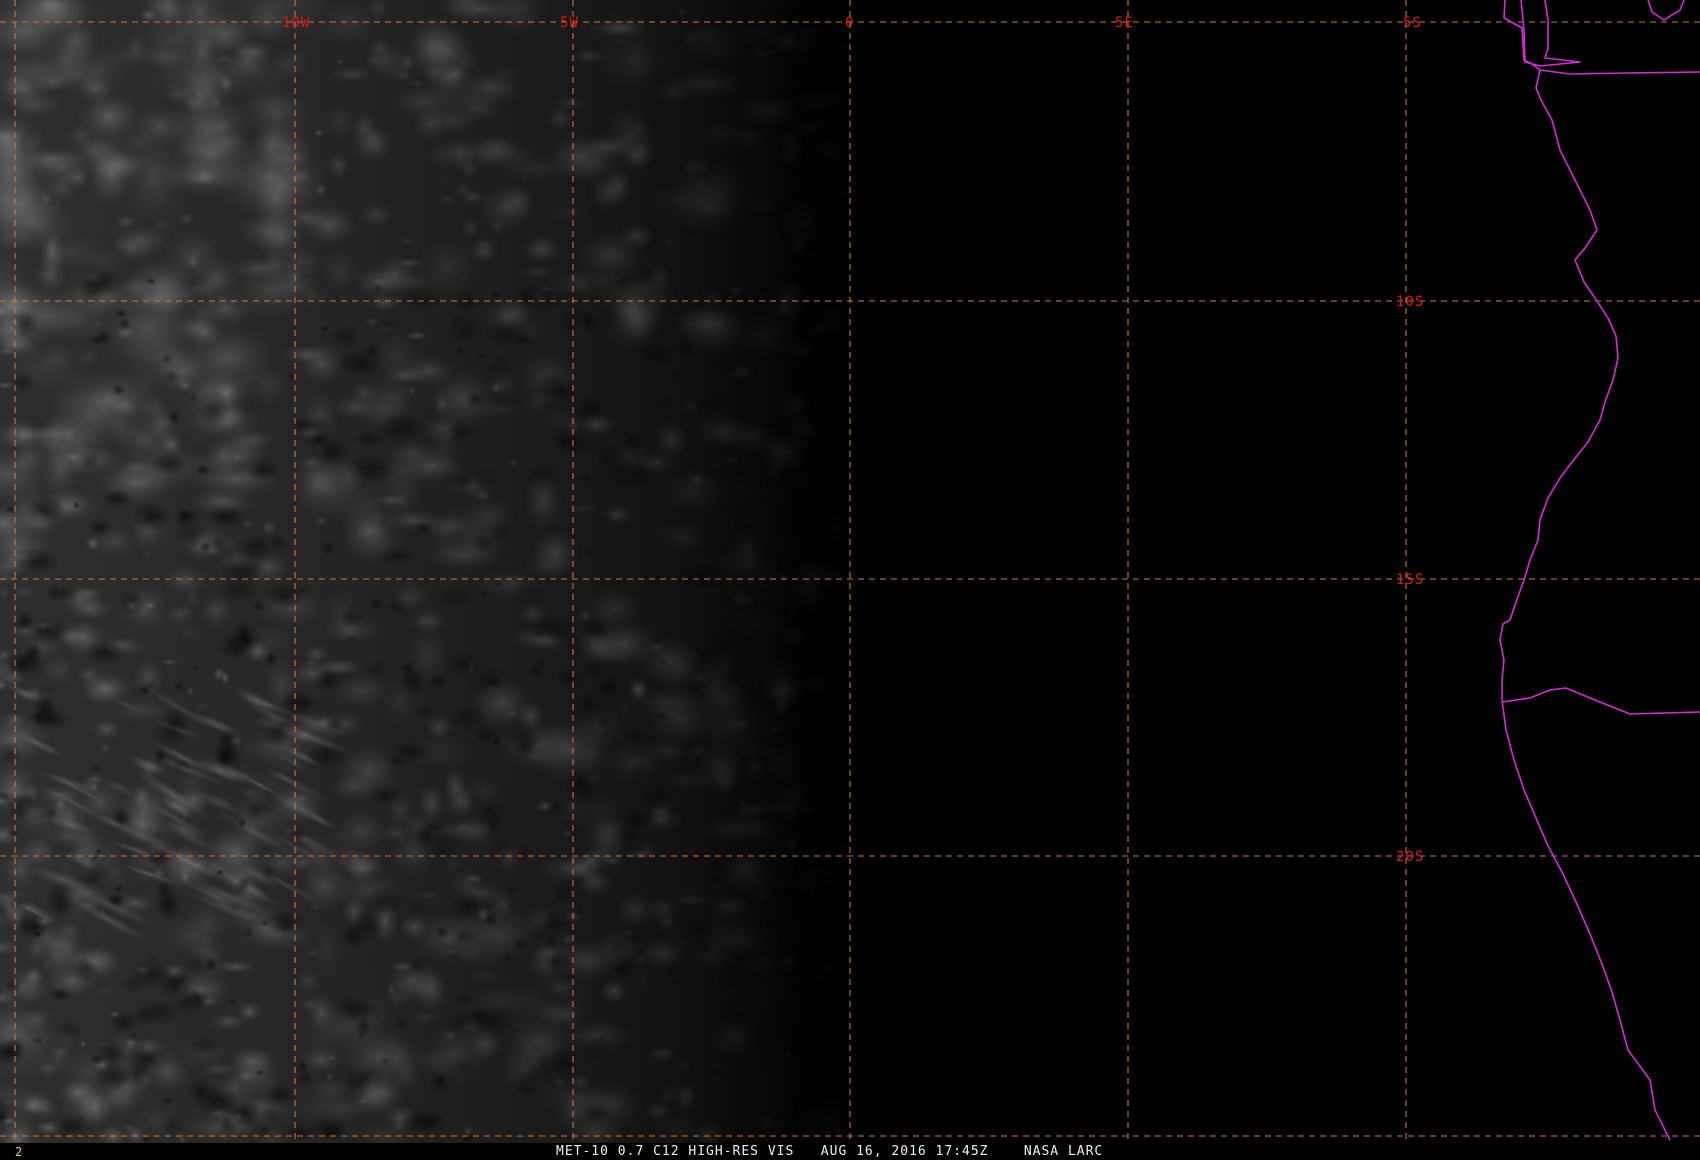 This screenshot has height=1160, width=1700. What do you see at coordinates (569, 23) in the screenshot?
I see `longitude-label: 5W` at bounding box center [569, 23].